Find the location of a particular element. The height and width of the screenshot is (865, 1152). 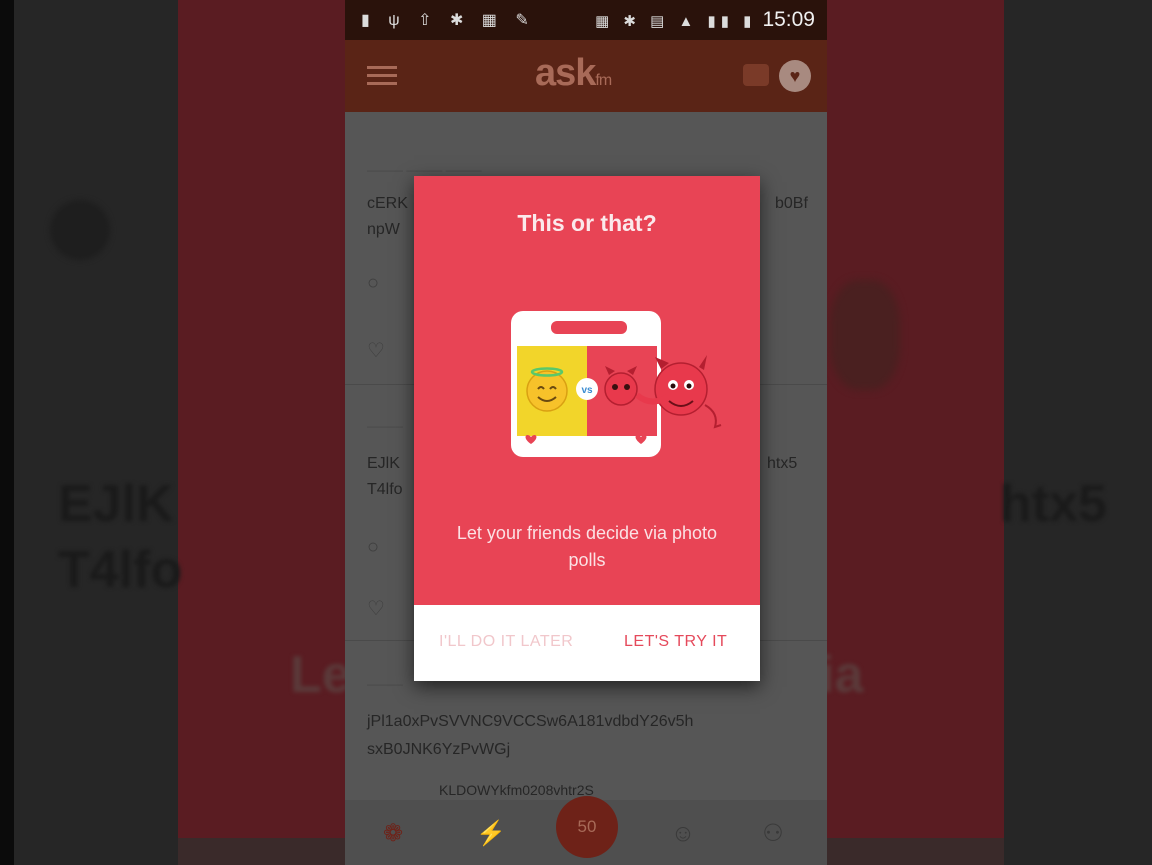

feed-text: htx5 is located at coordinates (782, 463).